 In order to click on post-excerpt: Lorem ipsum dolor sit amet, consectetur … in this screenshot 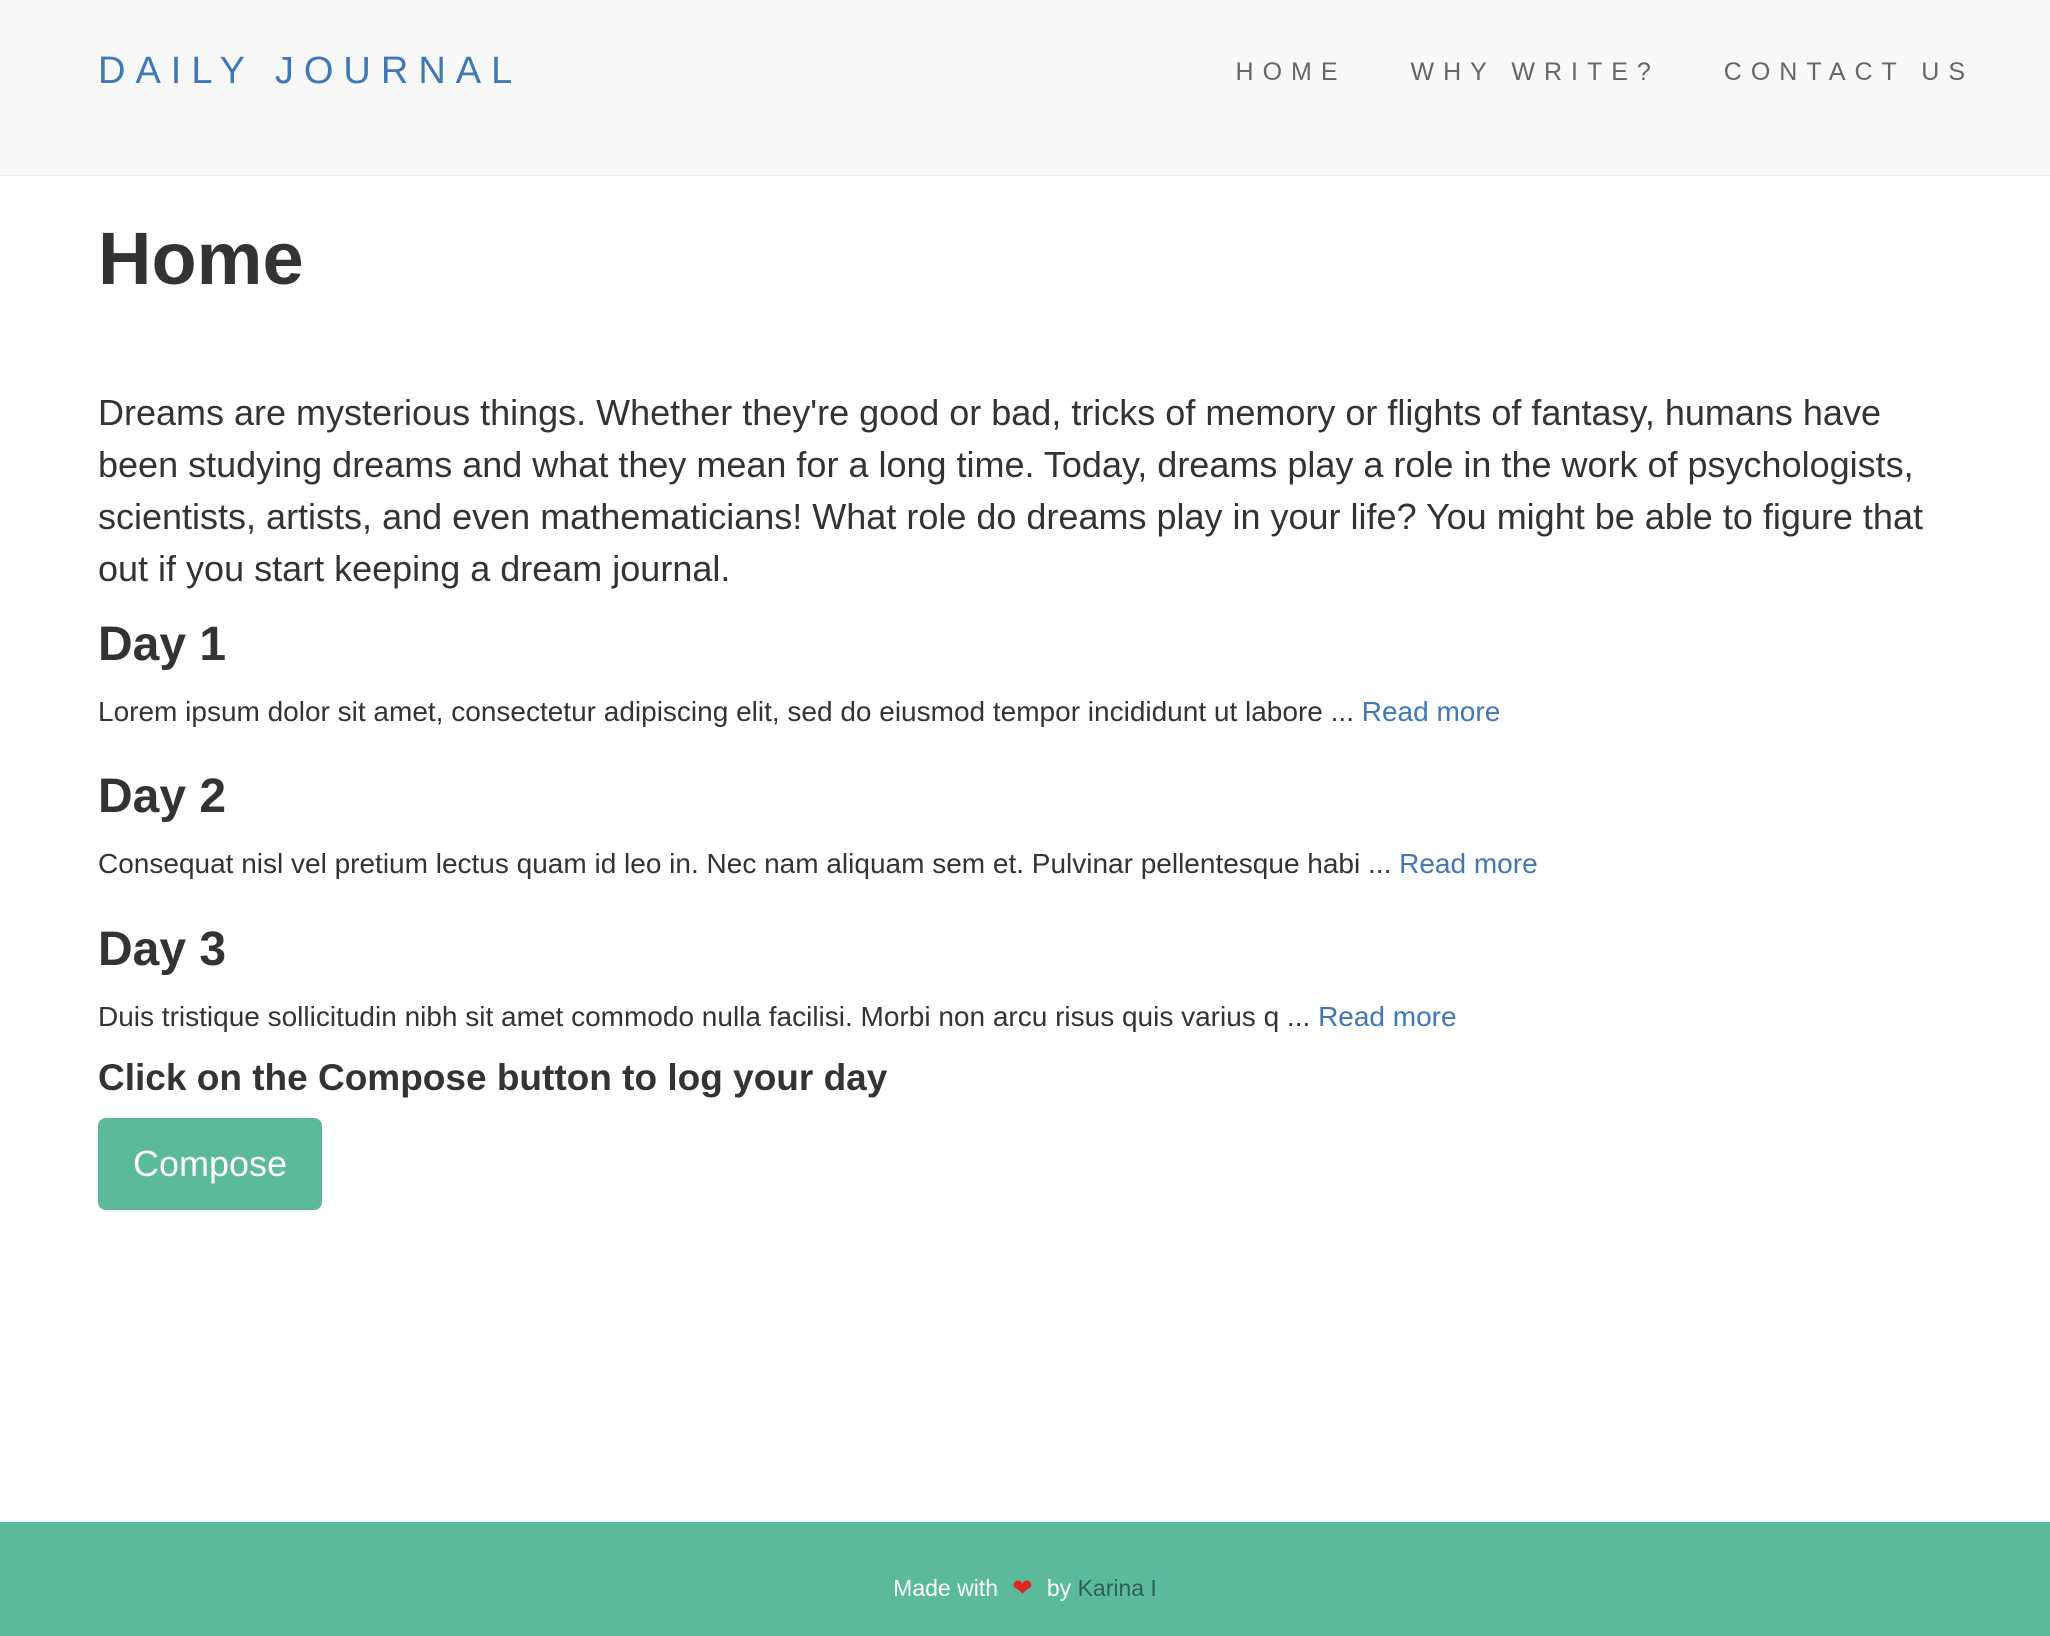, I will do `click(799, 712)`.